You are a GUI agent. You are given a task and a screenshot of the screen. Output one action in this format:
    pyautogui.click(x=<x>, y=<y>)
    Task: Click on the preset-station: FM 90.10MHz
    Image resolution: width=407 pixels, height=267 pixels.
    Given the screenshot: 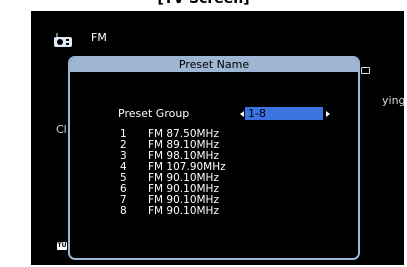 What is the action you would take?
    pyautogui.click(x=183, y=211)
    